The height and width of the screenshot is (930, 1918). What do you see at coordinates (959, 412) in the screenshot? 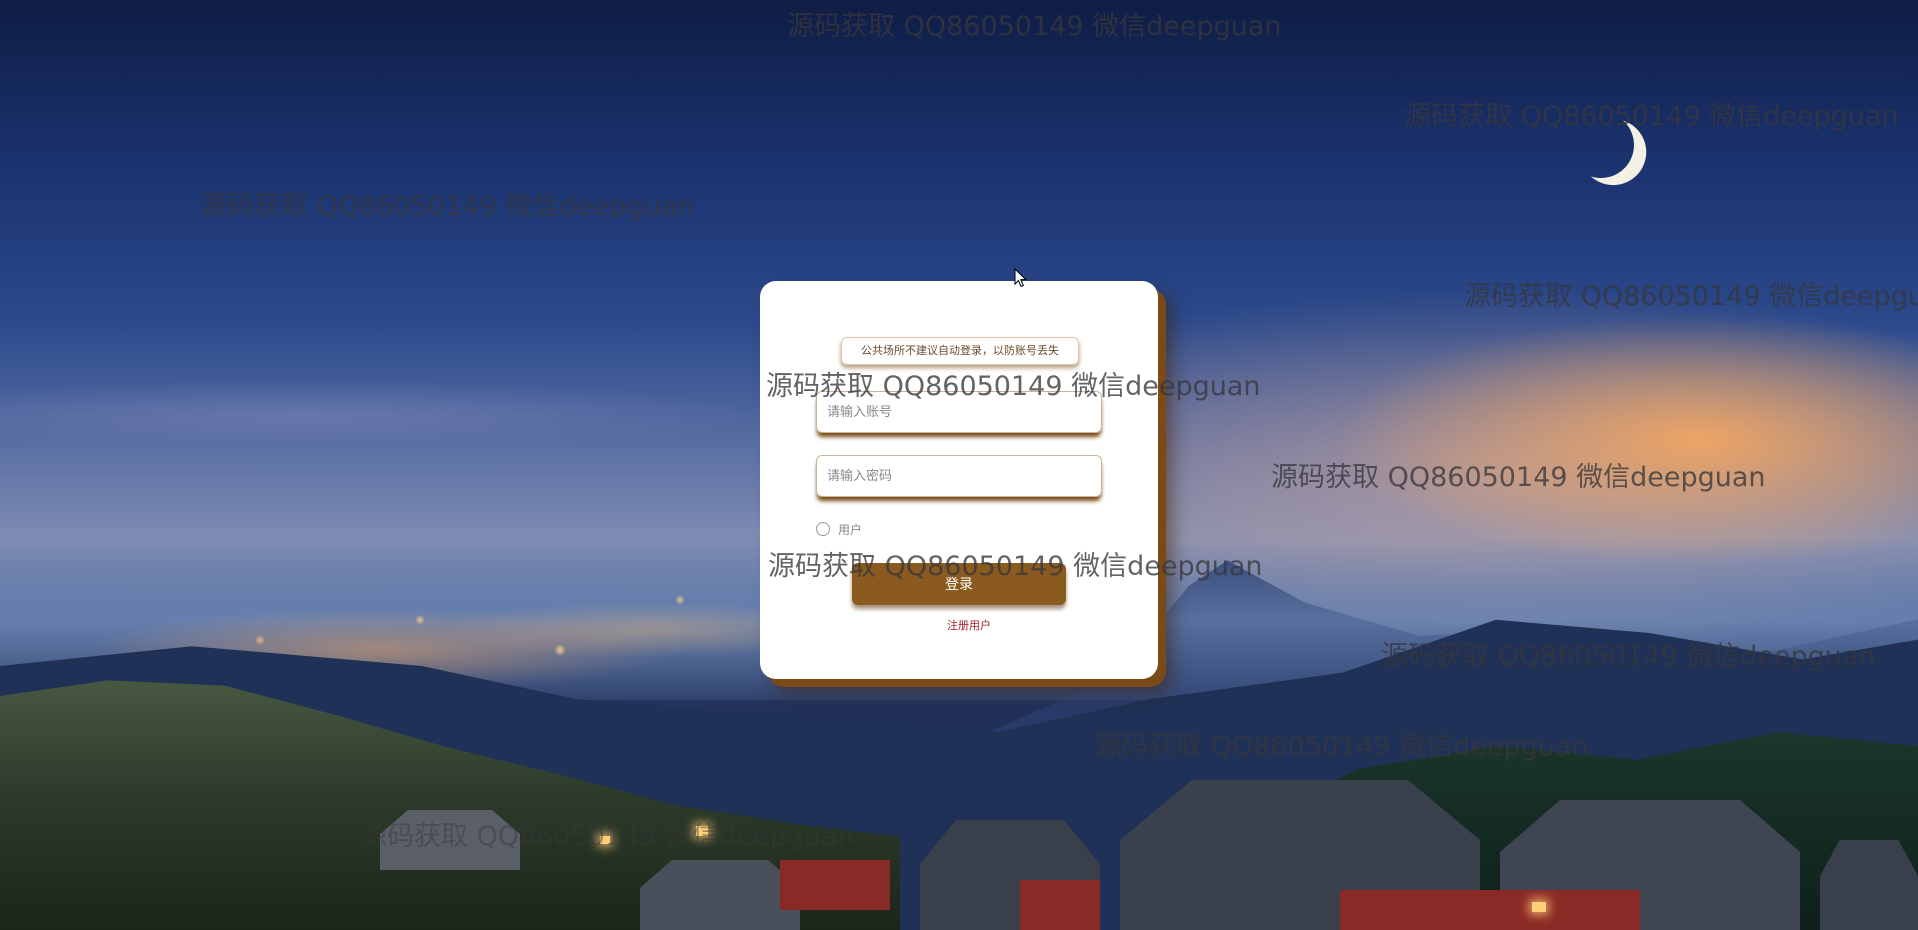
I see `account-input` at bounding box center [959, 412].